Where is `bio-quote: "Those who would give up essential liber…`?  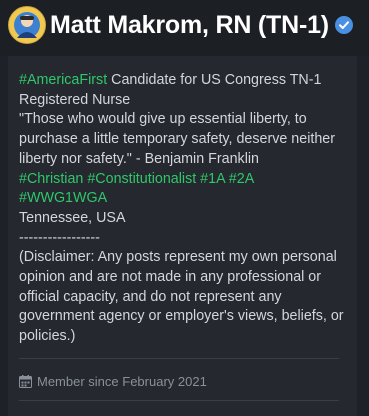
bio-quote: "Those who would give up essential liber… is located at coordinates (177, 139).